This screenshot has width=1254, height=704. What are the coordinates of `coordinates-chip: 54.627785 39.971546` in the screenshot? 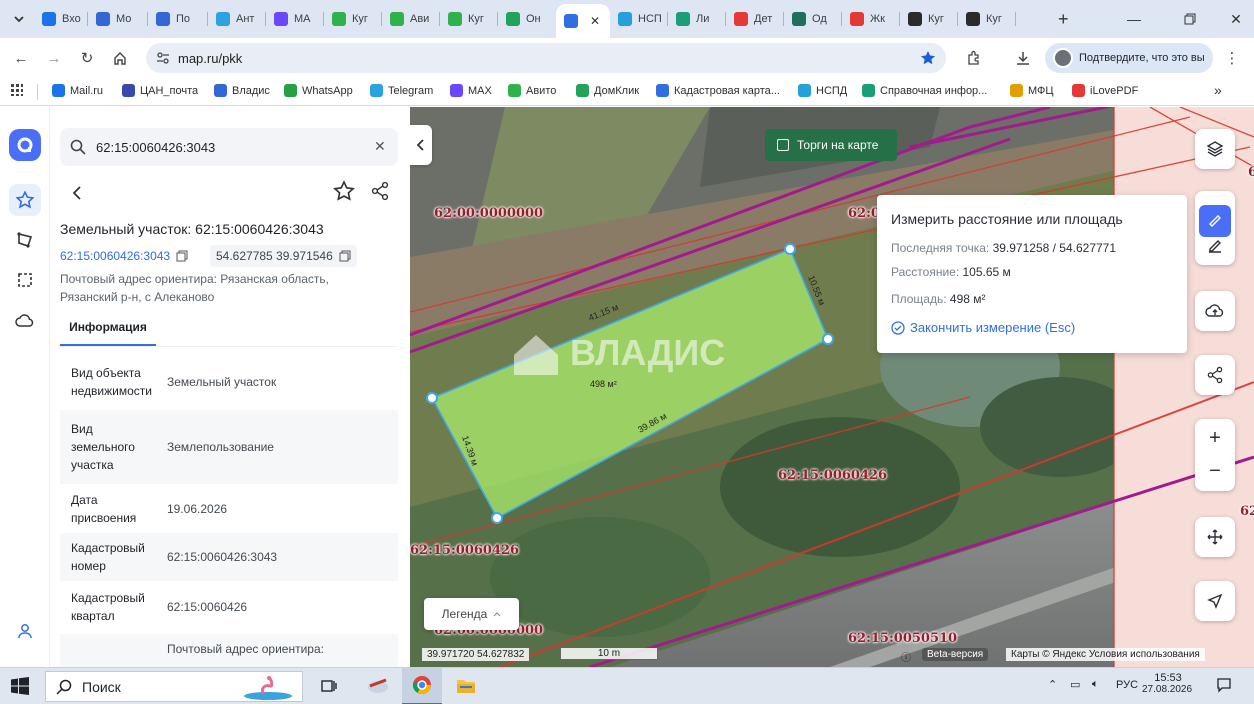 It's located at (283, 256).